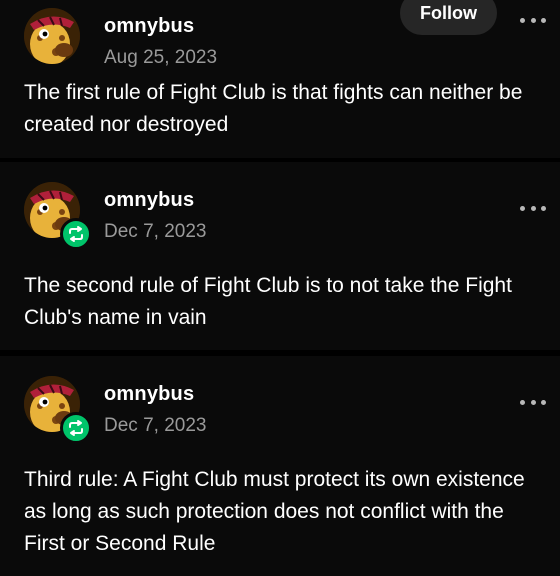 The width and height of the screenshot is (560, 576). Describe the element at coordinates (160, 58) in the screenshot. I see `post-date: Aug 25, 2023` at that location.